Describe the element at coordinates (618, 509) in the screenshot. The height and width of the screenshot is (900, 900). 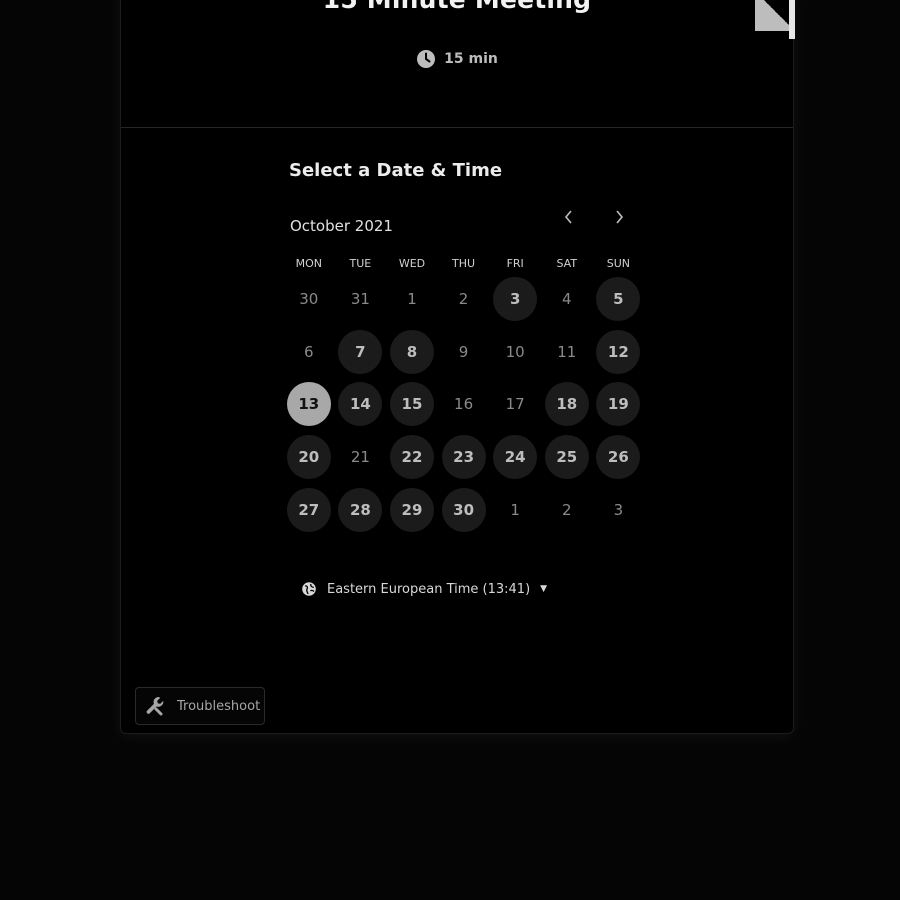
I see `calendar-day: 3` at that location.